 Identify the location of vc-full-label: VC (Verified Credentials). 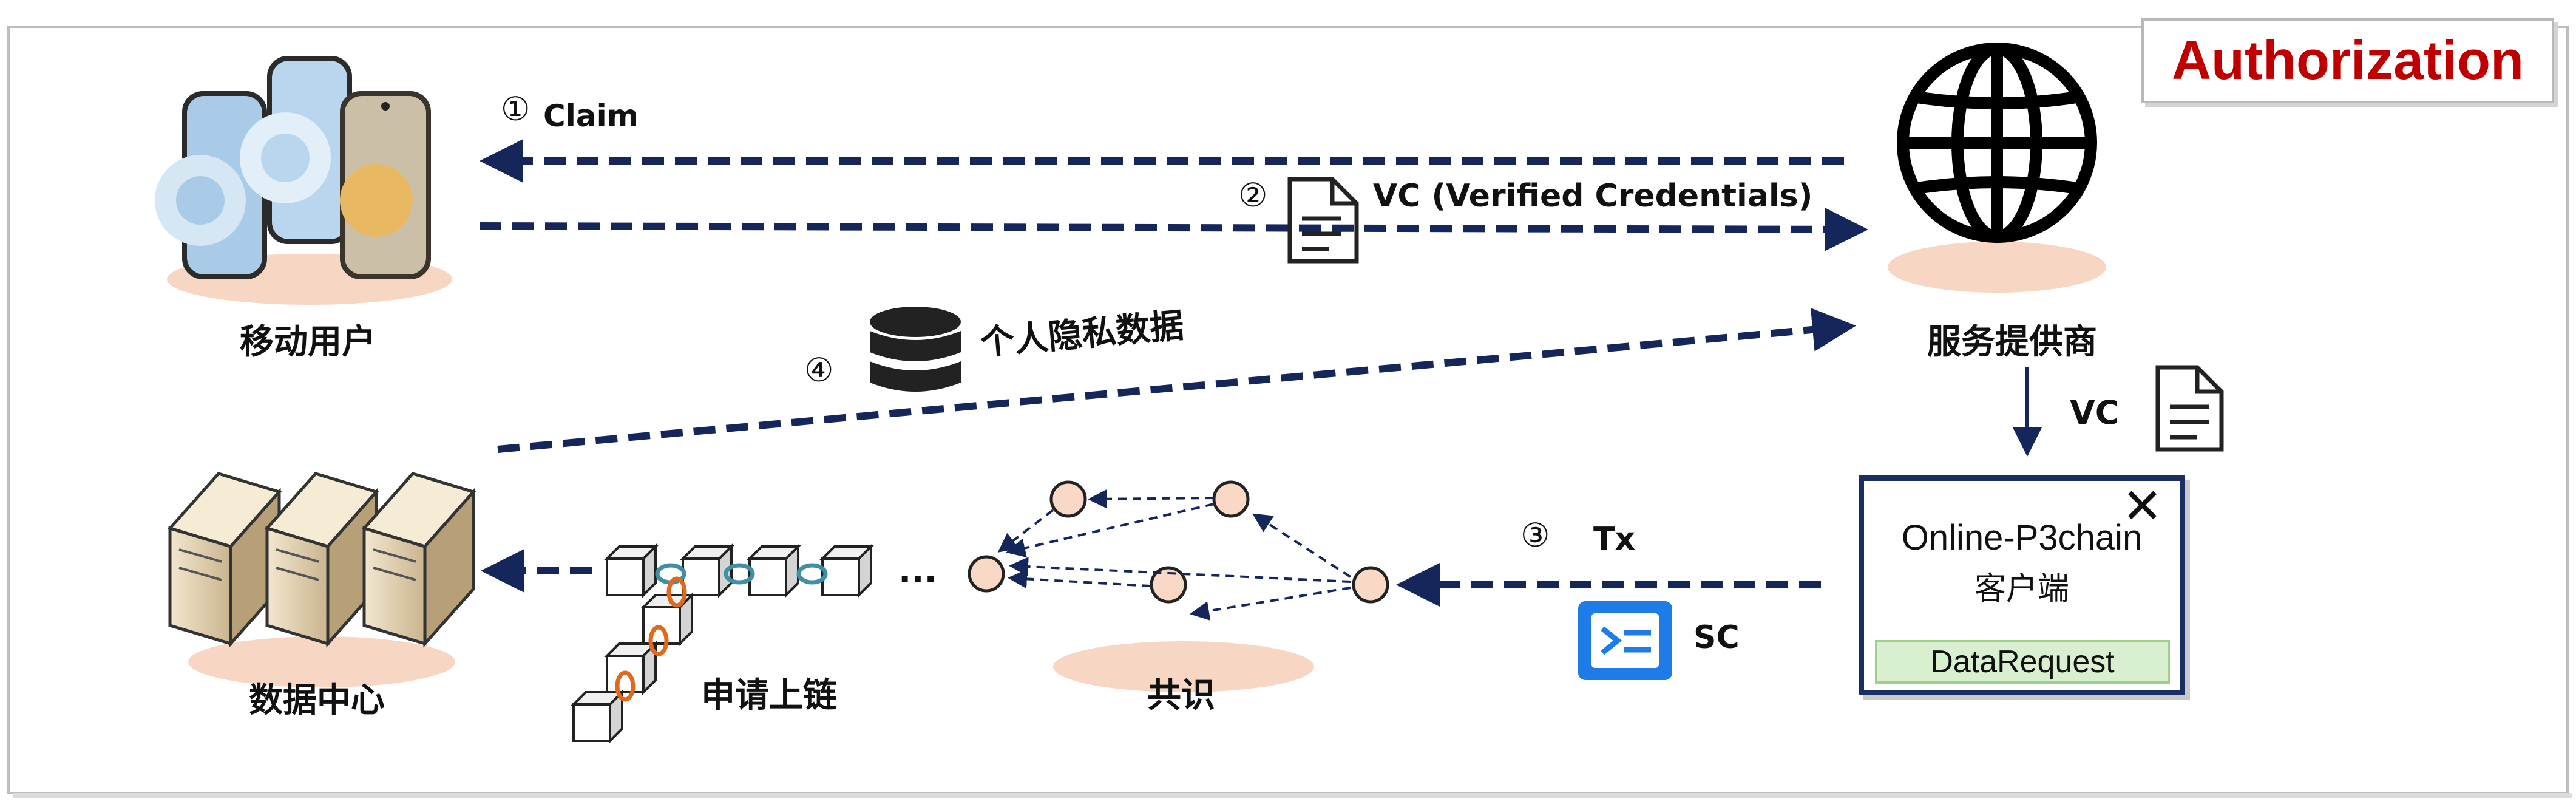
(1593, 196).